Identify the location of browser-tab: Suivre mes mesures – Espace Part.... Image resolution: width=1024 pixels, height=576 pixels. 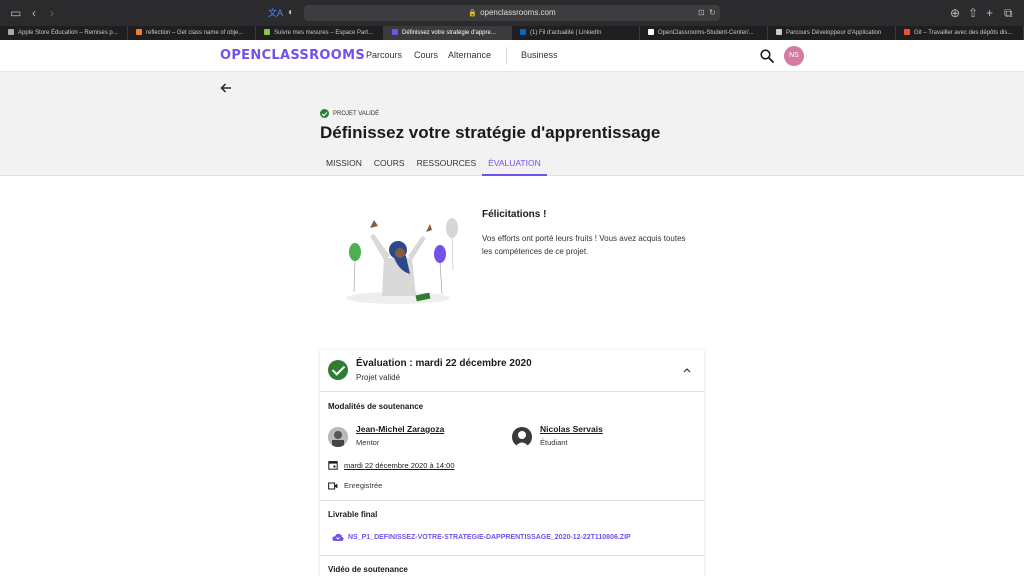
(320, 33).